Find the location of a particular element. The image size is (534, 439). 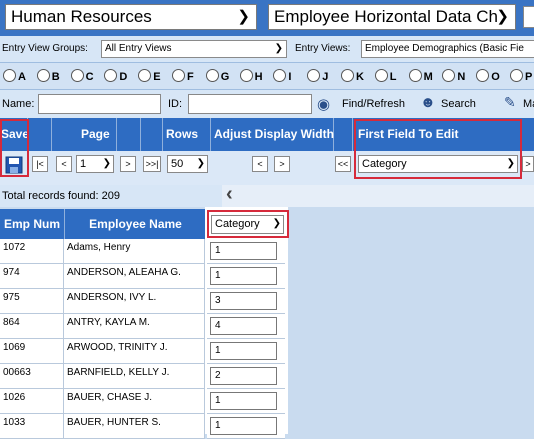

letter-label: J is located at coordinates (325, 77).